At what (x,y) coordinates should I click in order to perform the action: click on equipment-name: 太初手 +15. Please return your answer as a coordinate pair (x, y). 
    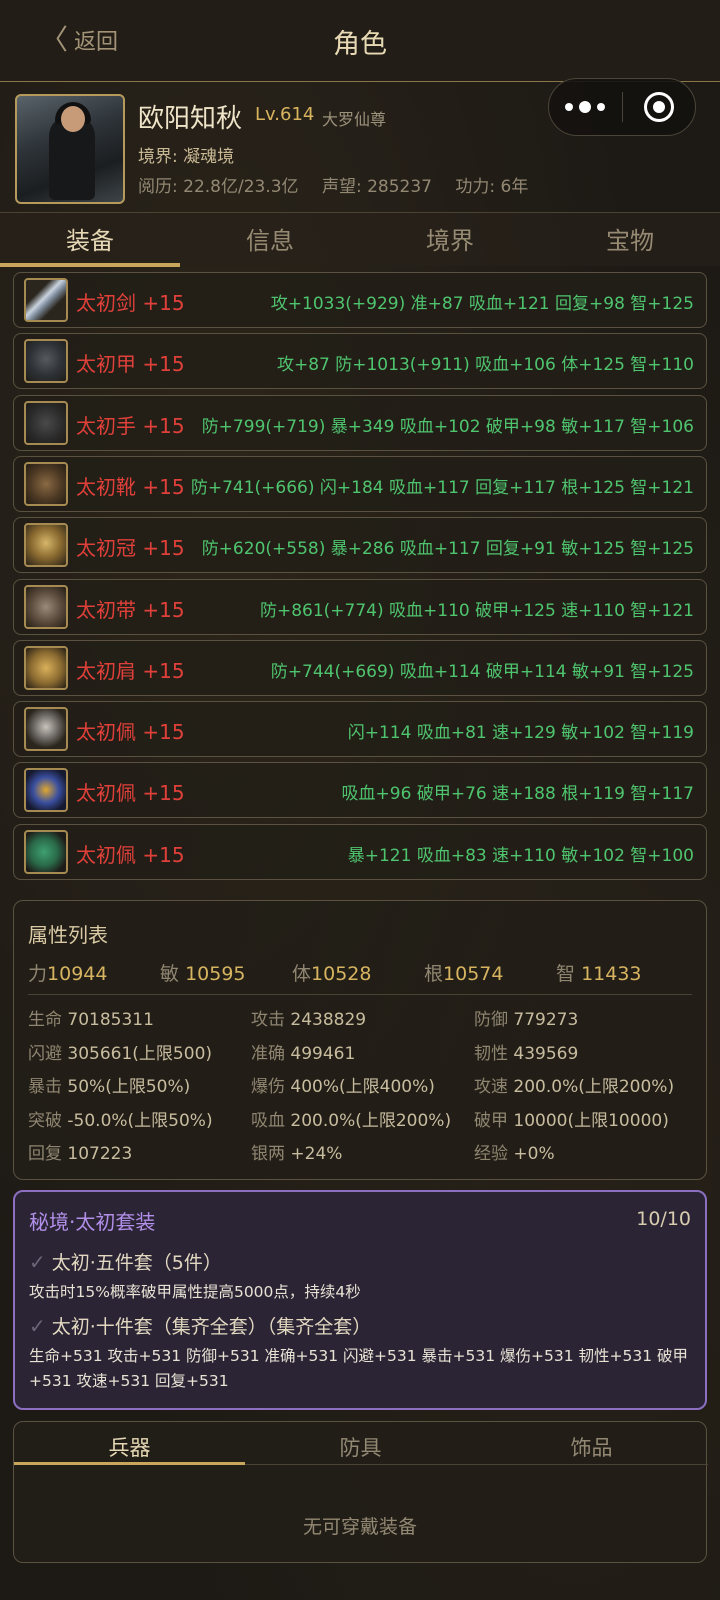
    Looking at the image, I should click on (130, 425).